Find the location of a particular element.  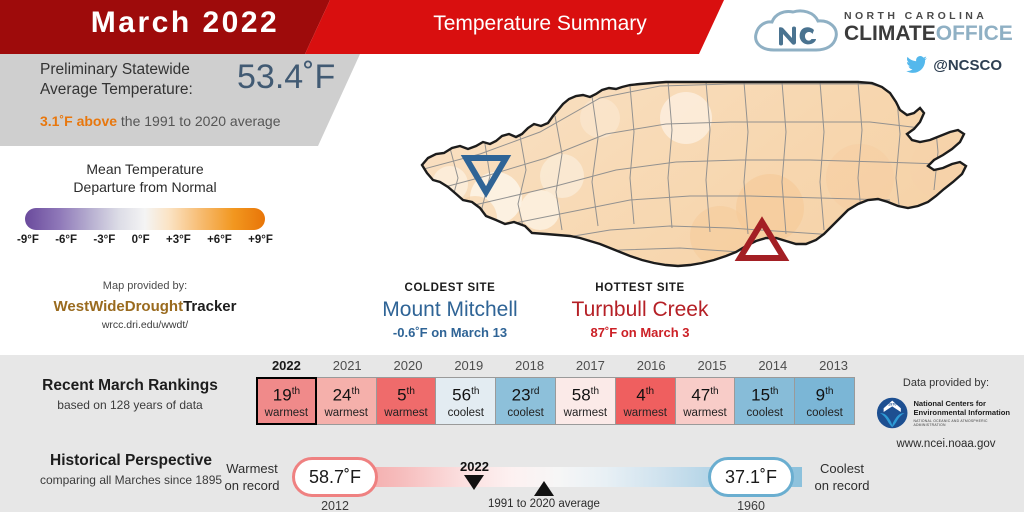

page-subtitle: Temperature Summary is located at coordinates (540, 23).